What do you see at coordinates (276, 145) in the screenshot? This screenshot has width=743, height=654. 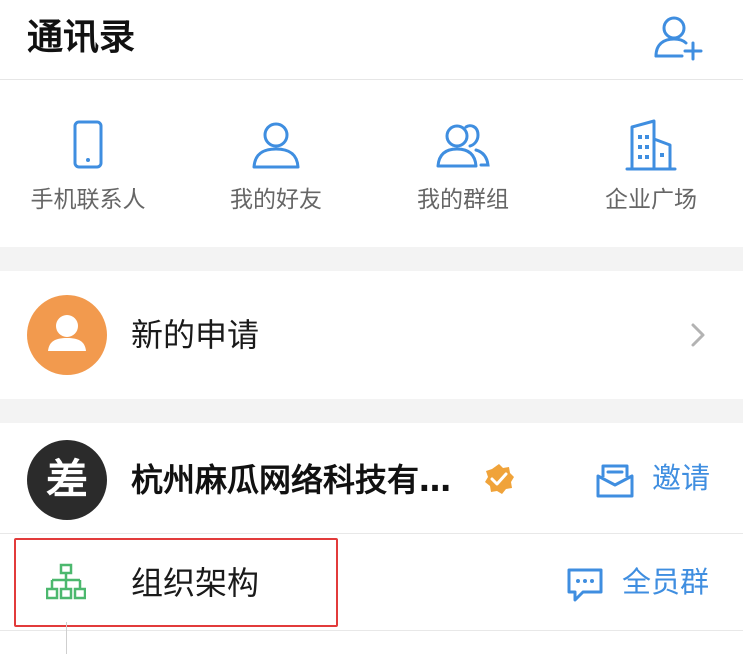 I see `person-icon` at bounding box center [276, 145].